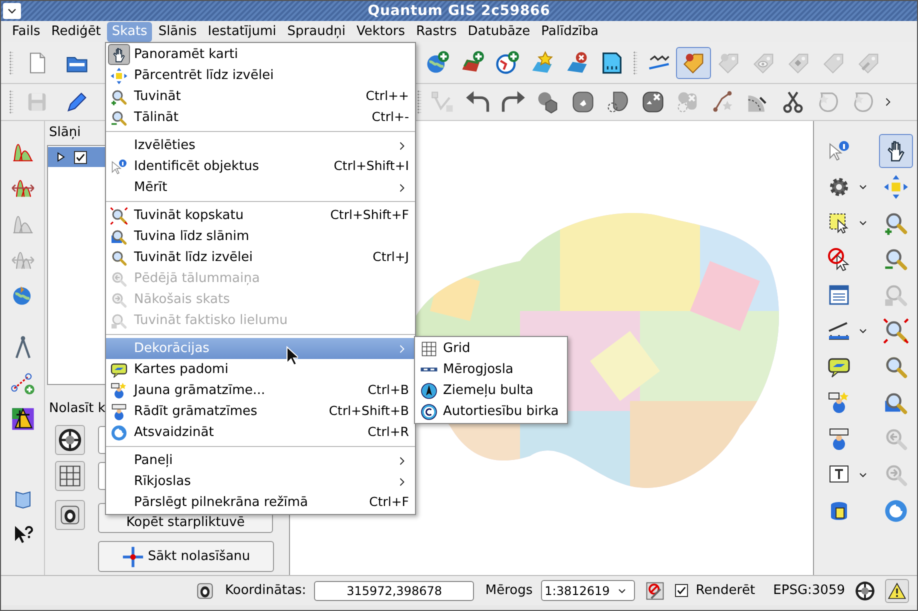  Describe the element at coordinates (265, 591) in the screenshot. I see `coordinates-label: Koordinātas:` at that location.